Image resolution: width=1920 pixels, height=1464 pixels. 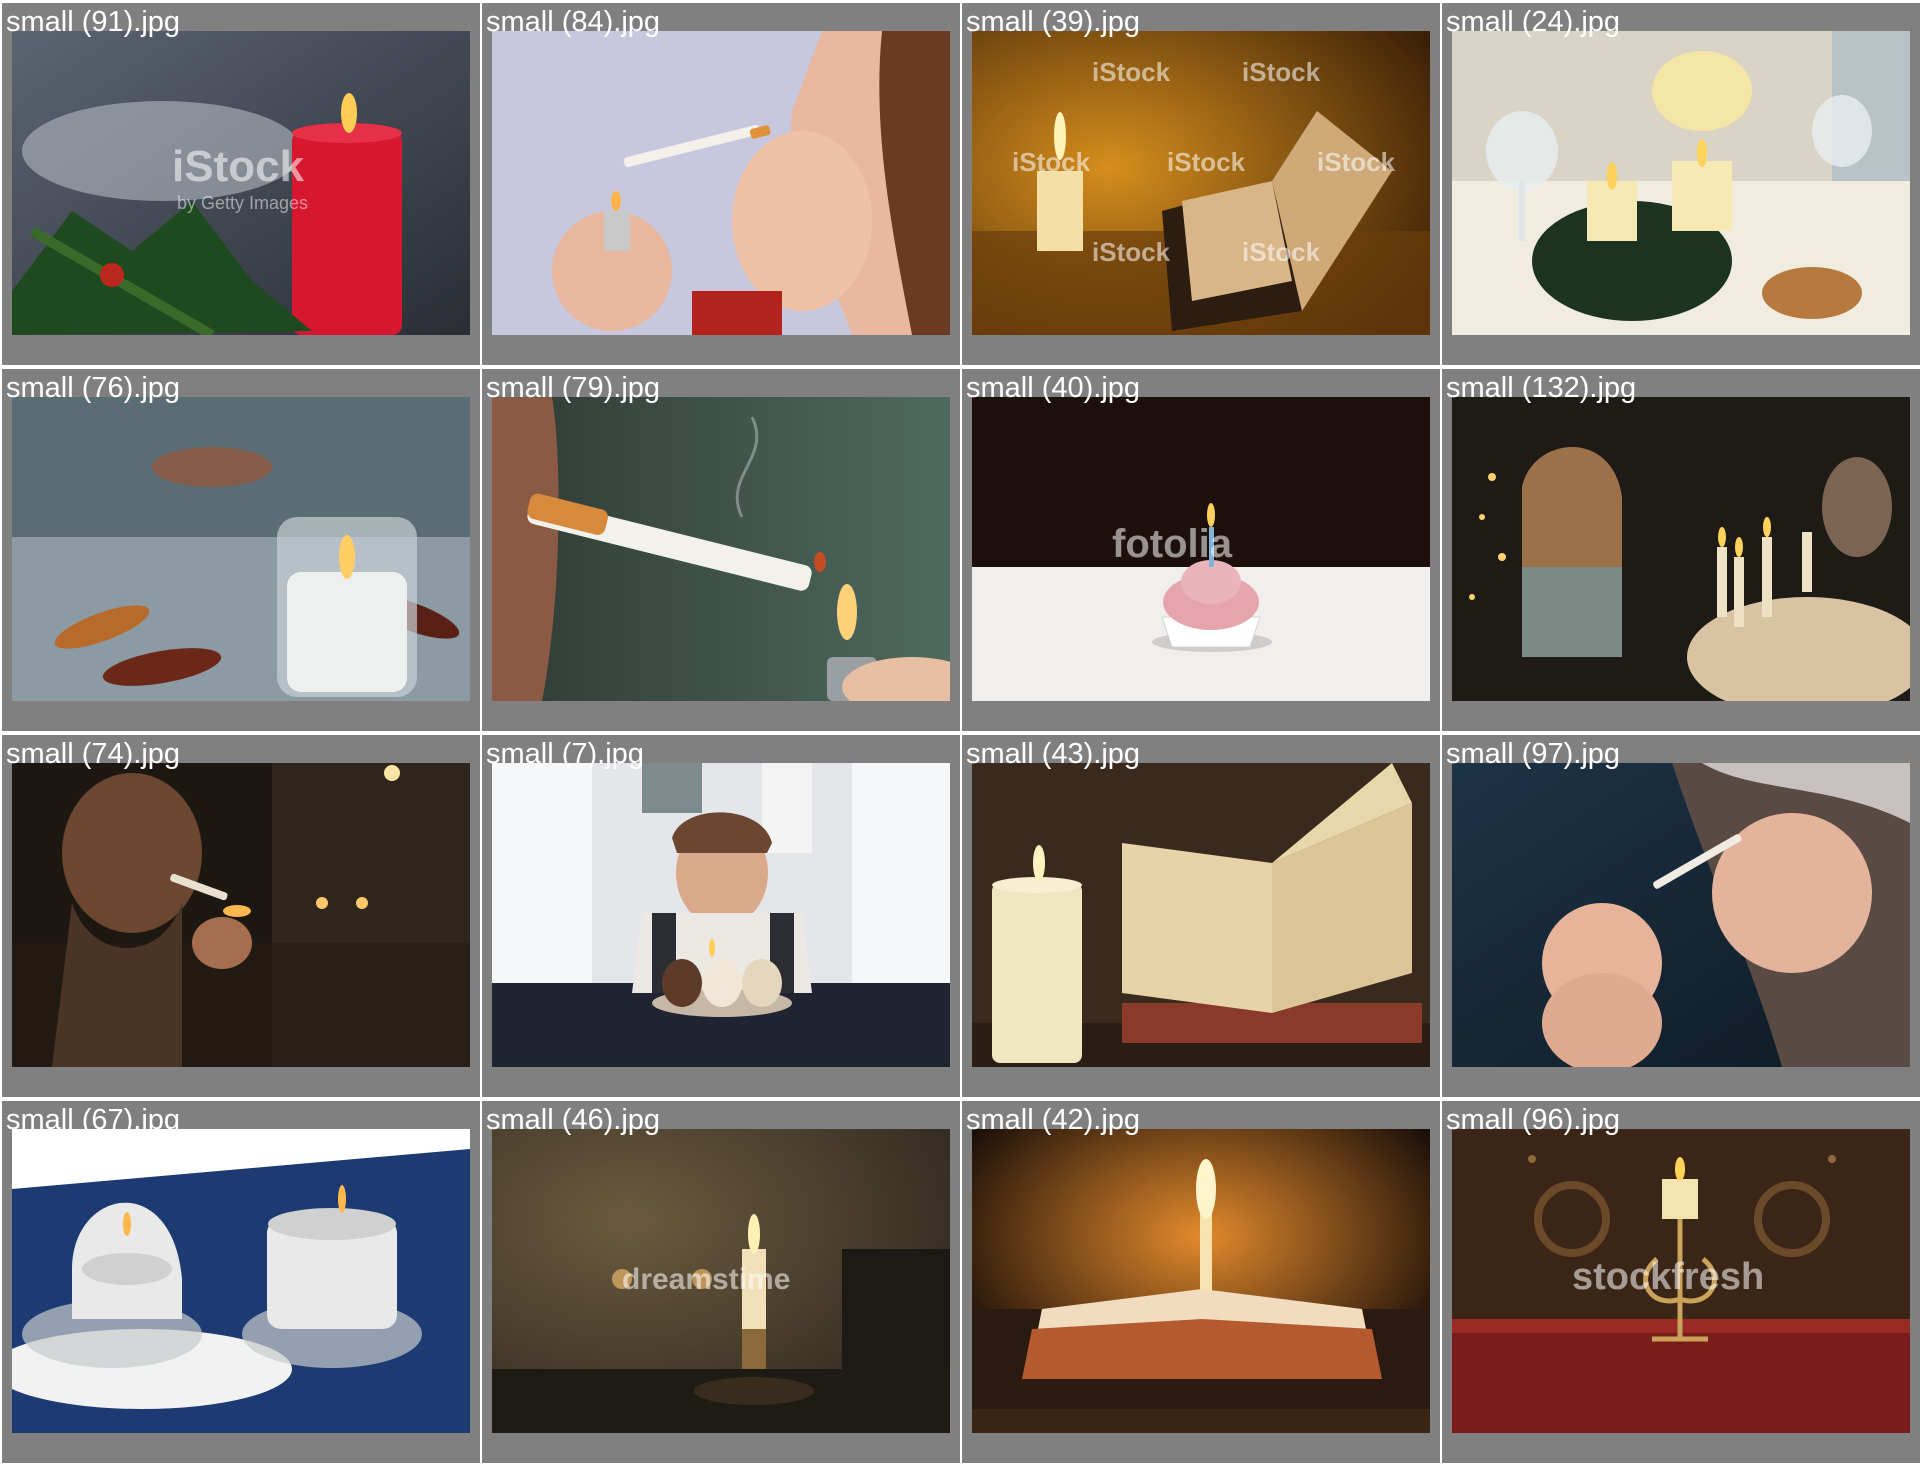 I want to click on thumbnail-image: dreamstime, so click(x=721, y=1281).